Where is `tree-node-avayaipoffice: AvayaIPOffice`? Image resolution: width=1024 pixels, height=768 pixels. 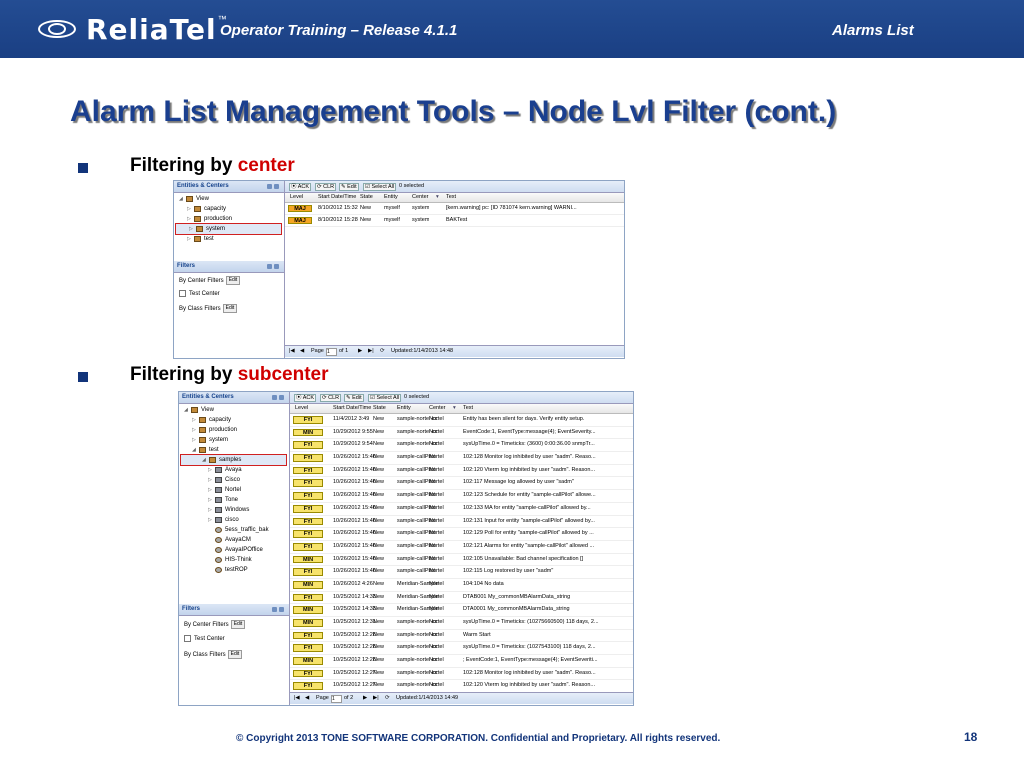
tree-node-avayaipoffice: AvayaIPOffice is located at coordinates (234, 550).